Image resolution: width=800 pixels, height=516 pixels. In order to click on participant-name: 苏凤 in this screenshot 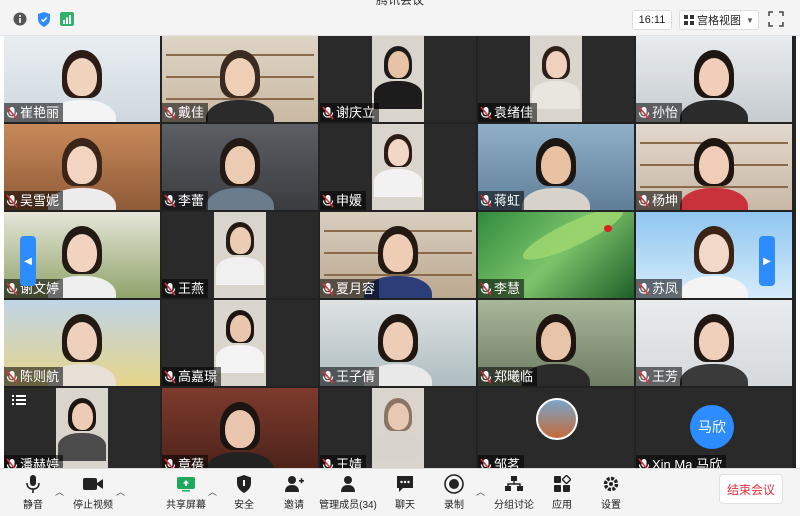, I will do `click(665, 288)`.